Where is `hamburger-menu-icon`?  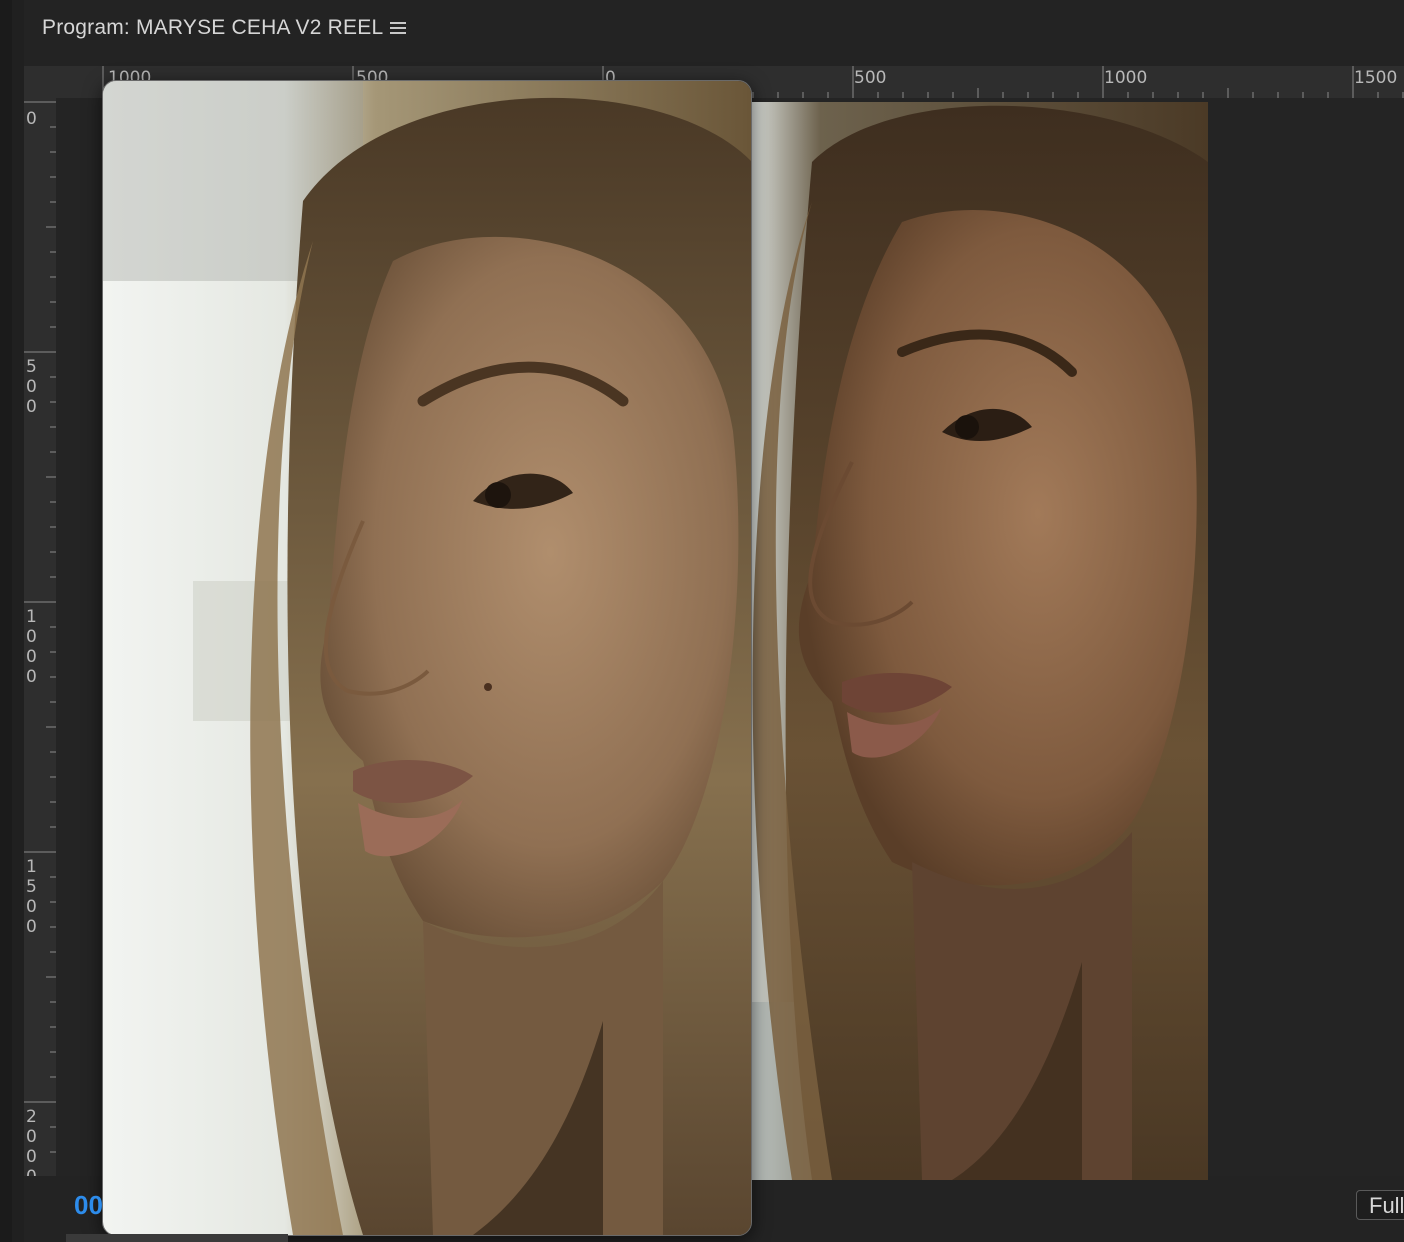 hamburger-menu-icon is located at coordinates (398, 29).